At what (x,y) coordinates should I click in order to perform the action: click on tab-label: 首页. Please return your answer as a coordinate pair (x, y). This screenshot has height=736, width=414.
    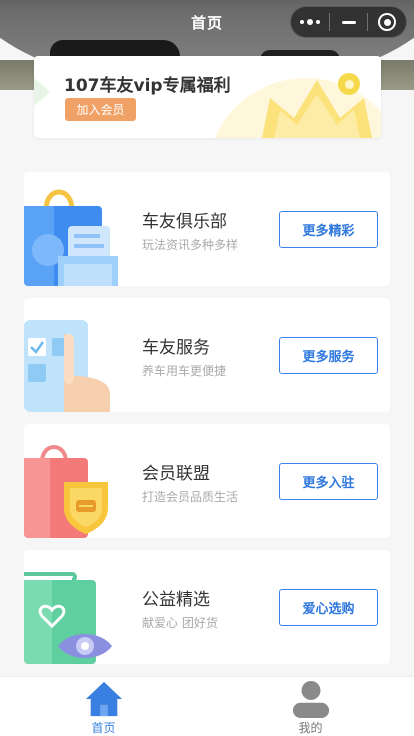
    Looking at the image, I should click on (103, 728).